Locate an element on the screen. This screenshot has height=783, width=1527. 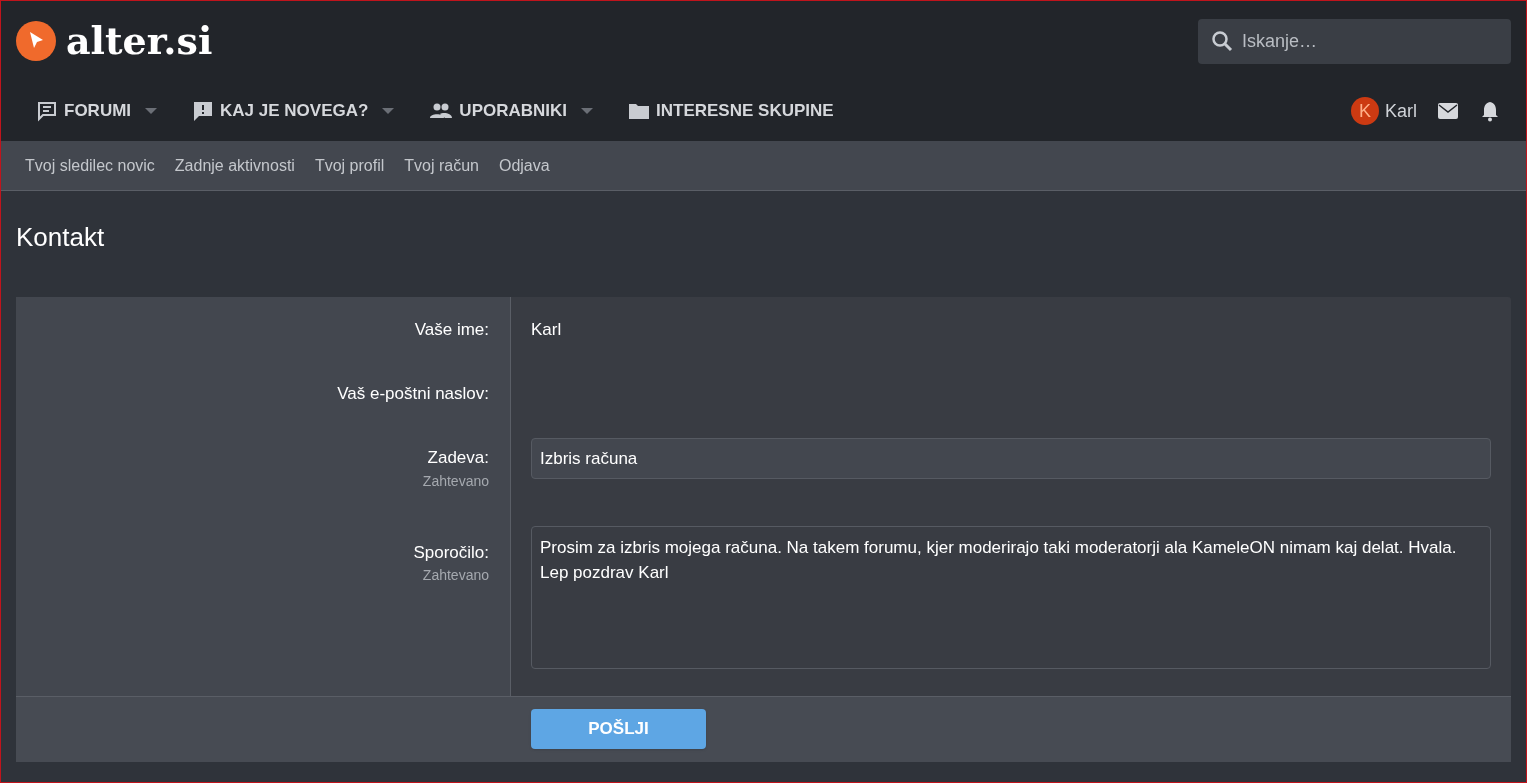
logo-icon is located at coordinates (36, 41).